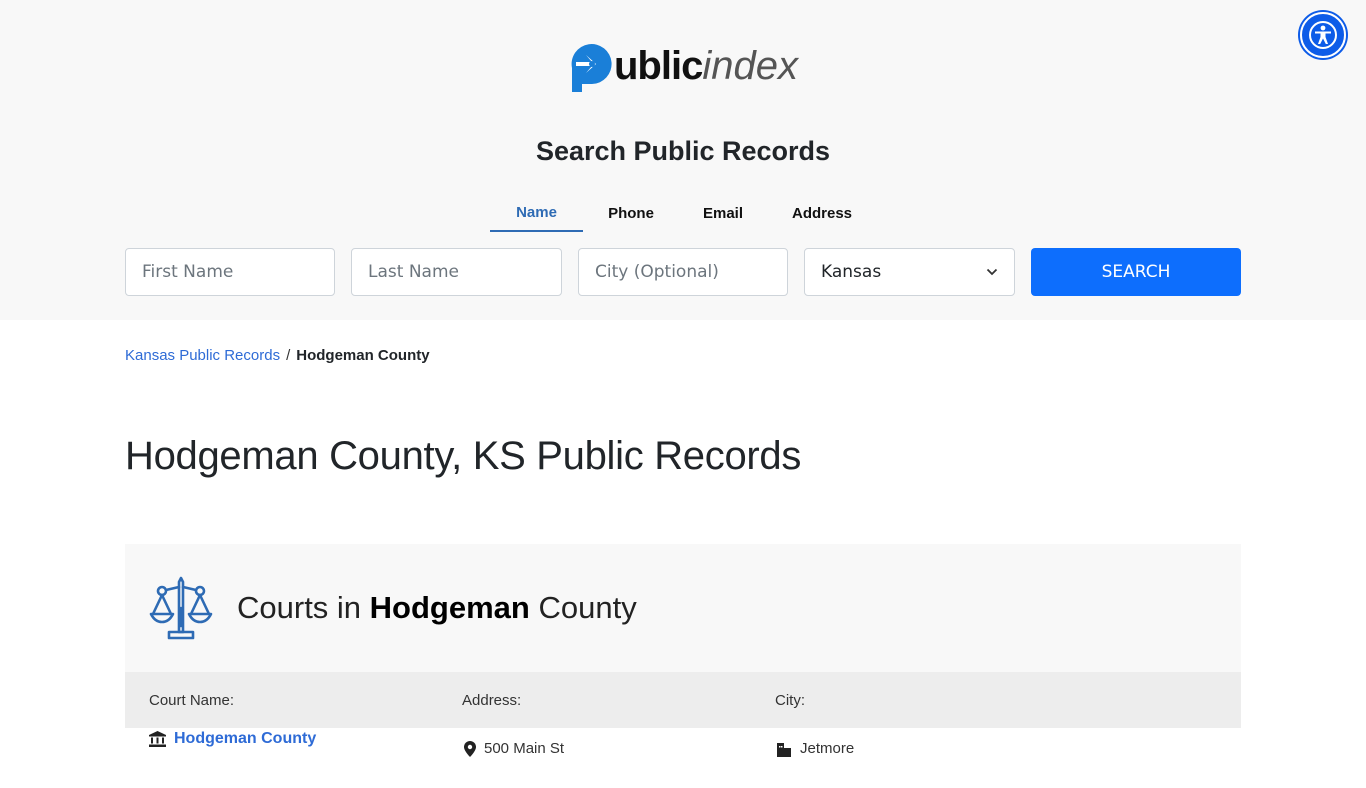 Image resolution: width=1366 pixels, height=788 pixels. What do you see at coordinates (683, 700) in the screenshot?
I see `courts-table-header: Court Name: Address: City:` at bounding box center [683, 700].